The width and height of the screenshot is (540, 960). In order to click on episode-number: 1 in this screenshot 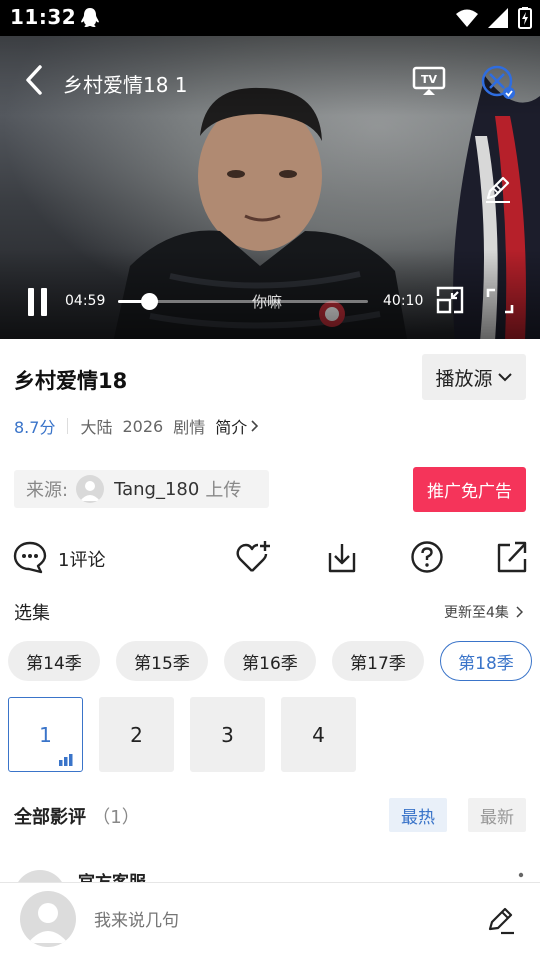, I will do `click(45, 734)`.